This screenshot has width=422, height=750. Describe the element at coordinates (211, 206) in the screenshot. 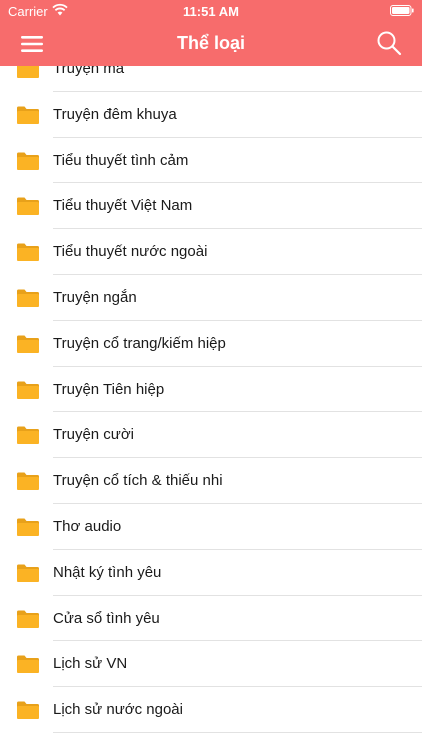

I see `category-row: Tiểu thuyết Việt Nam` at that location.